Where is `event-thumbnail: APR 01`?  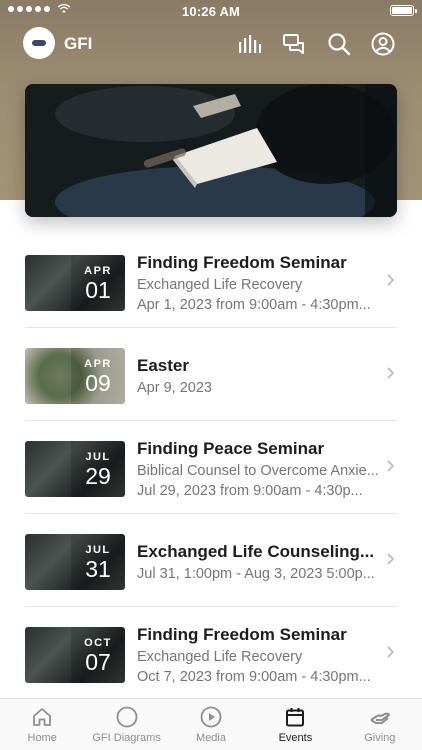
event-thumbnail: APR 01 is located at coordinates (75, 283).